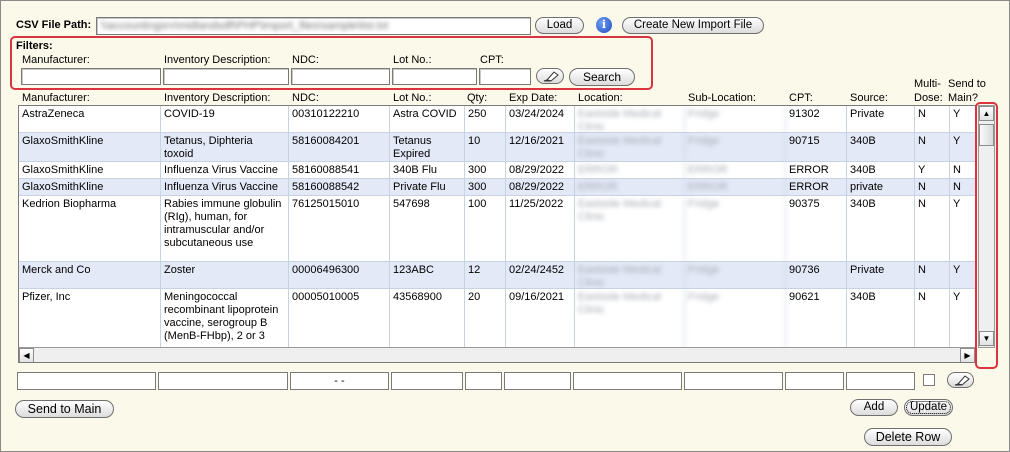 The width and height of the screenshot is (1010, 452). Describe the element at coordinates (814, 381) in the screenshot. I see `edit-cpt-input` at that location.